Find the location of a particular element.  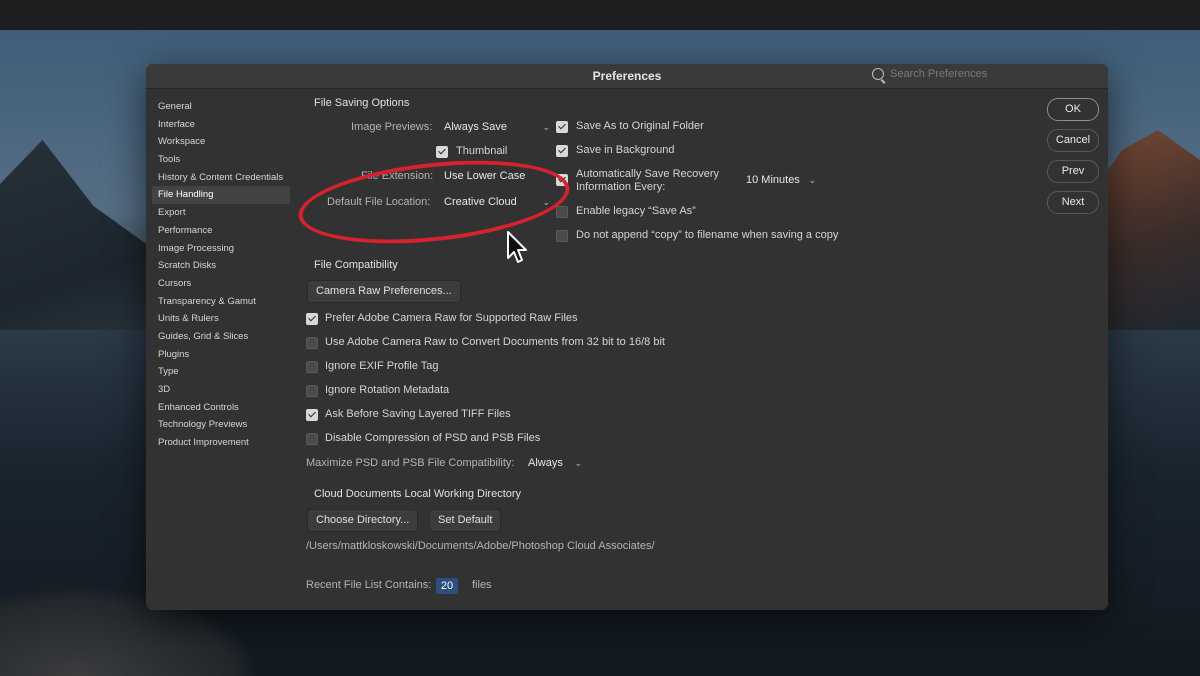

sidebar-item-workspace: Workspace is located at coordinates (221, 142).